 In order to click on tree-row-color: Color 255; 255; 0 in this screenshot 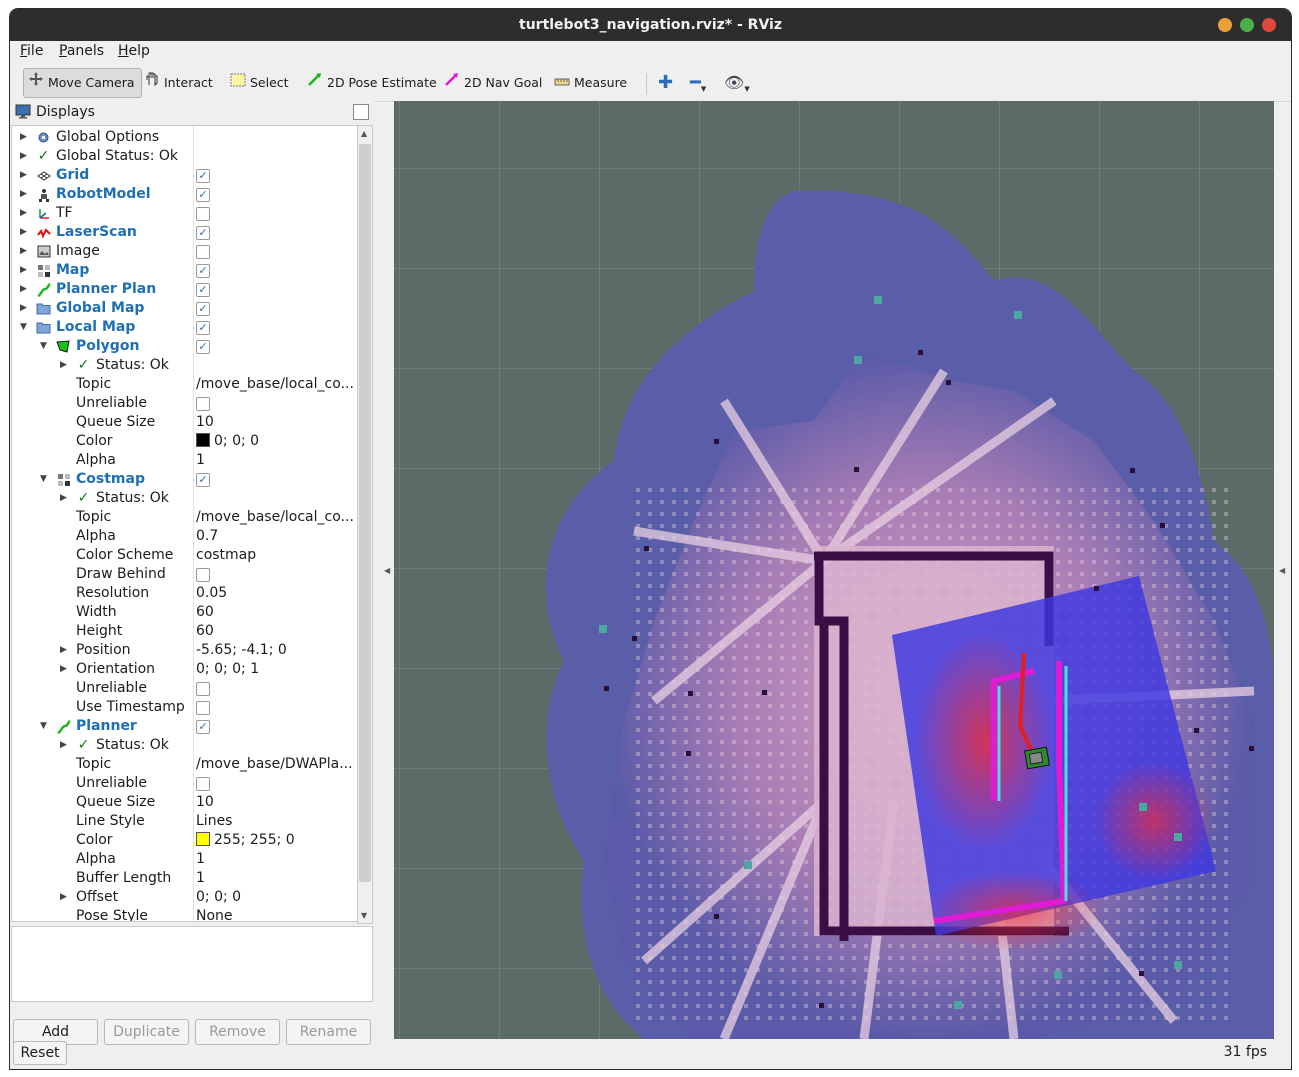, I will do `click(185, 840)`.